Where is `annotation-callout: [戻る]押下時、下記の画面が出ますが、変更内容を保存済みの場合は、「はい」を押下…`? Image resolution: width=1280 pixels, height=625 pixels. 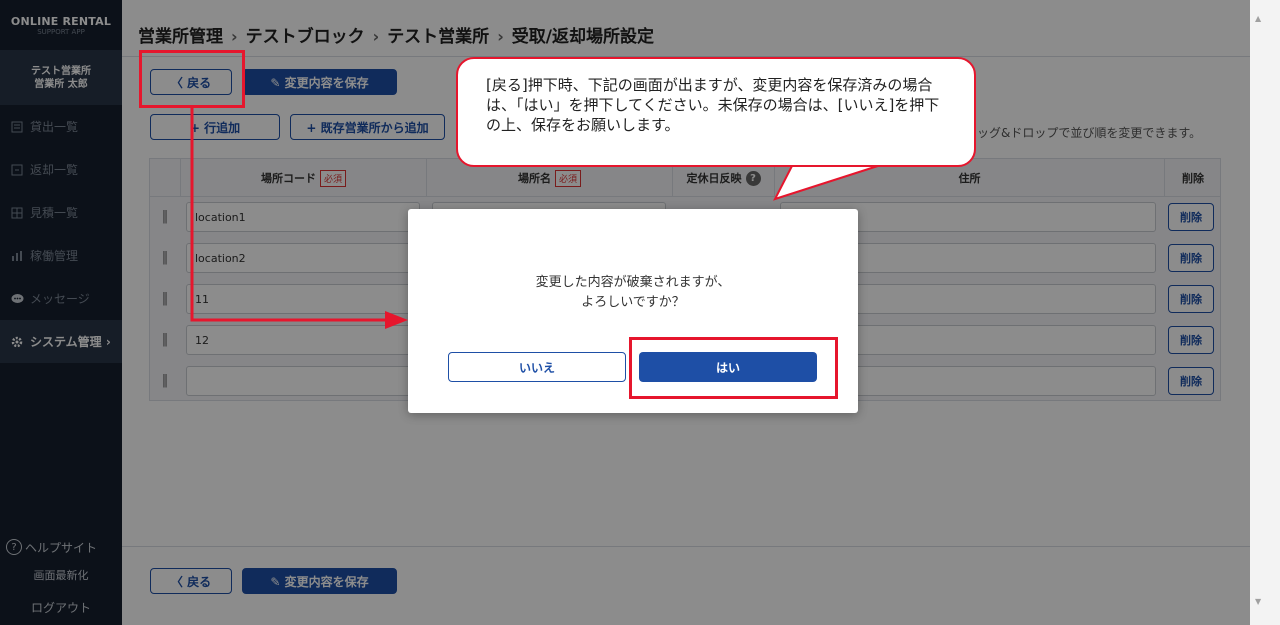 annotation-callout: [戻る]押下時、下記の画面が出ますが、変更内容を保存済みの場合は、「はい」を押下… is located at coordinates (716, 112).